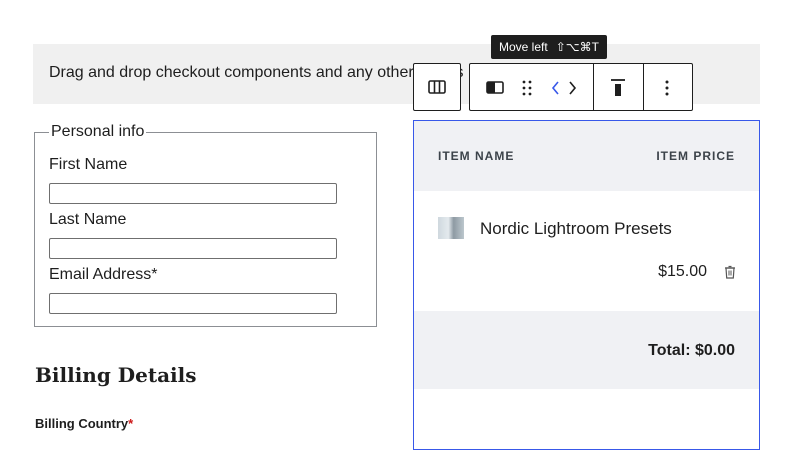 This screenshot has width=800, height=450. Describe the element at coordinates (586, 350) in the screenshot. I see `cart-total-row: Total: $0.00` at that location.